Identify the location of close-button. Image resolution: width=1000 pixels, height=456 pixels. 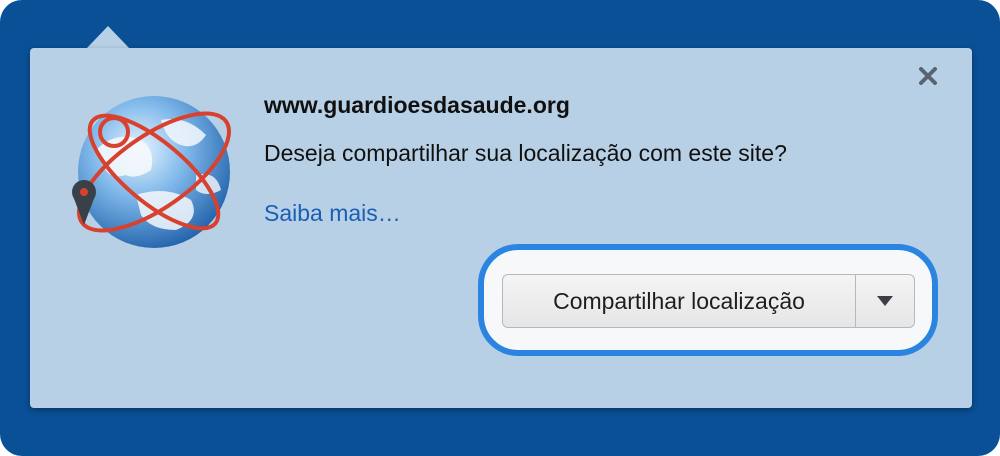
(928, 76).